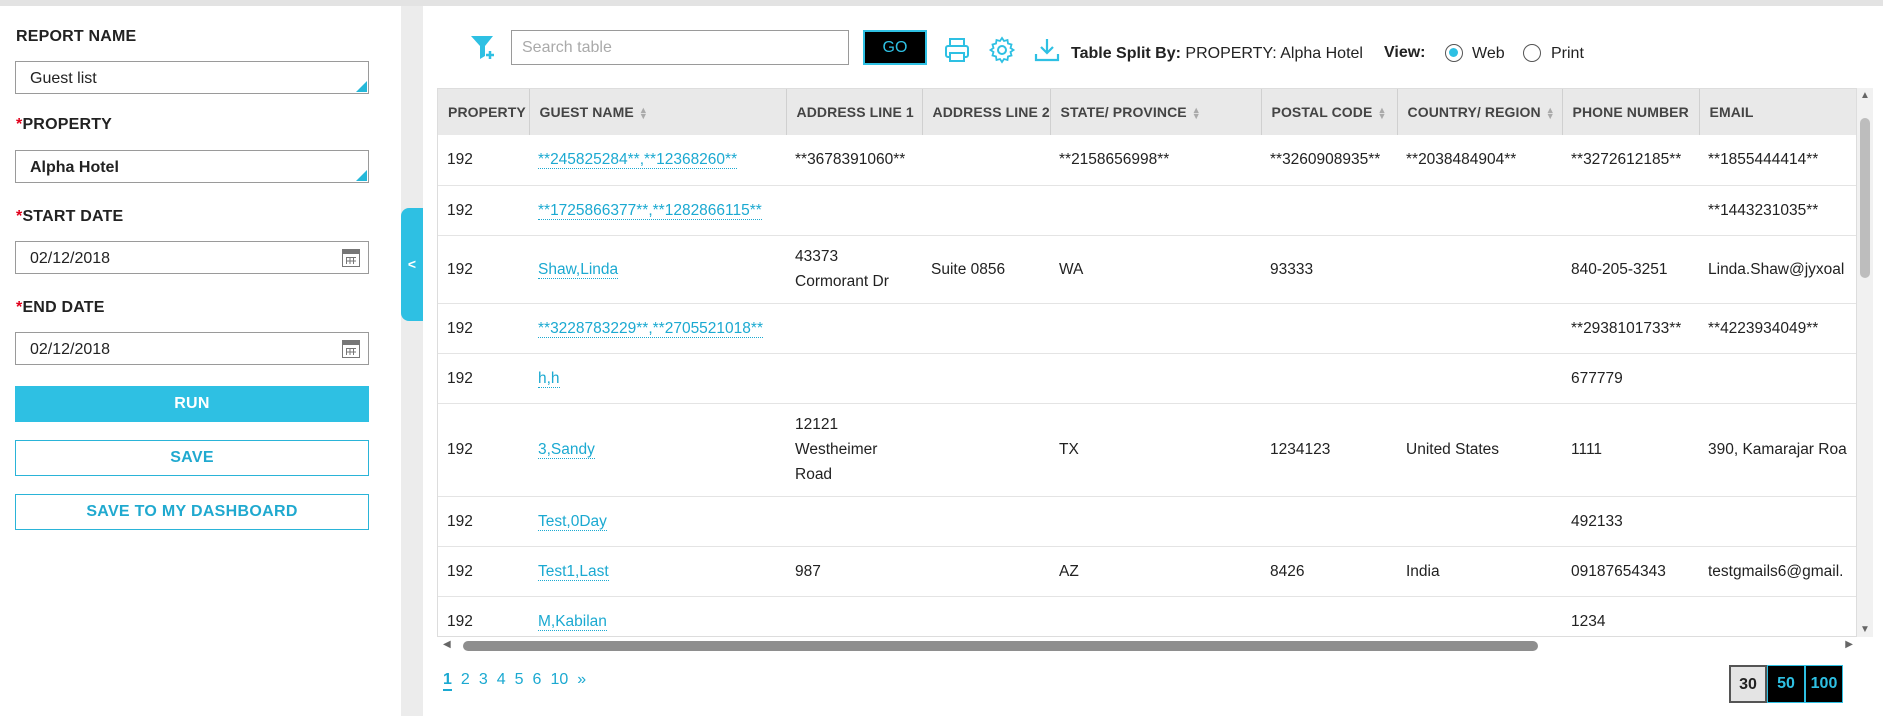  Describe the element at coordinates (1454, 53) in the screenshot. I see `view-web-radio` at that location.